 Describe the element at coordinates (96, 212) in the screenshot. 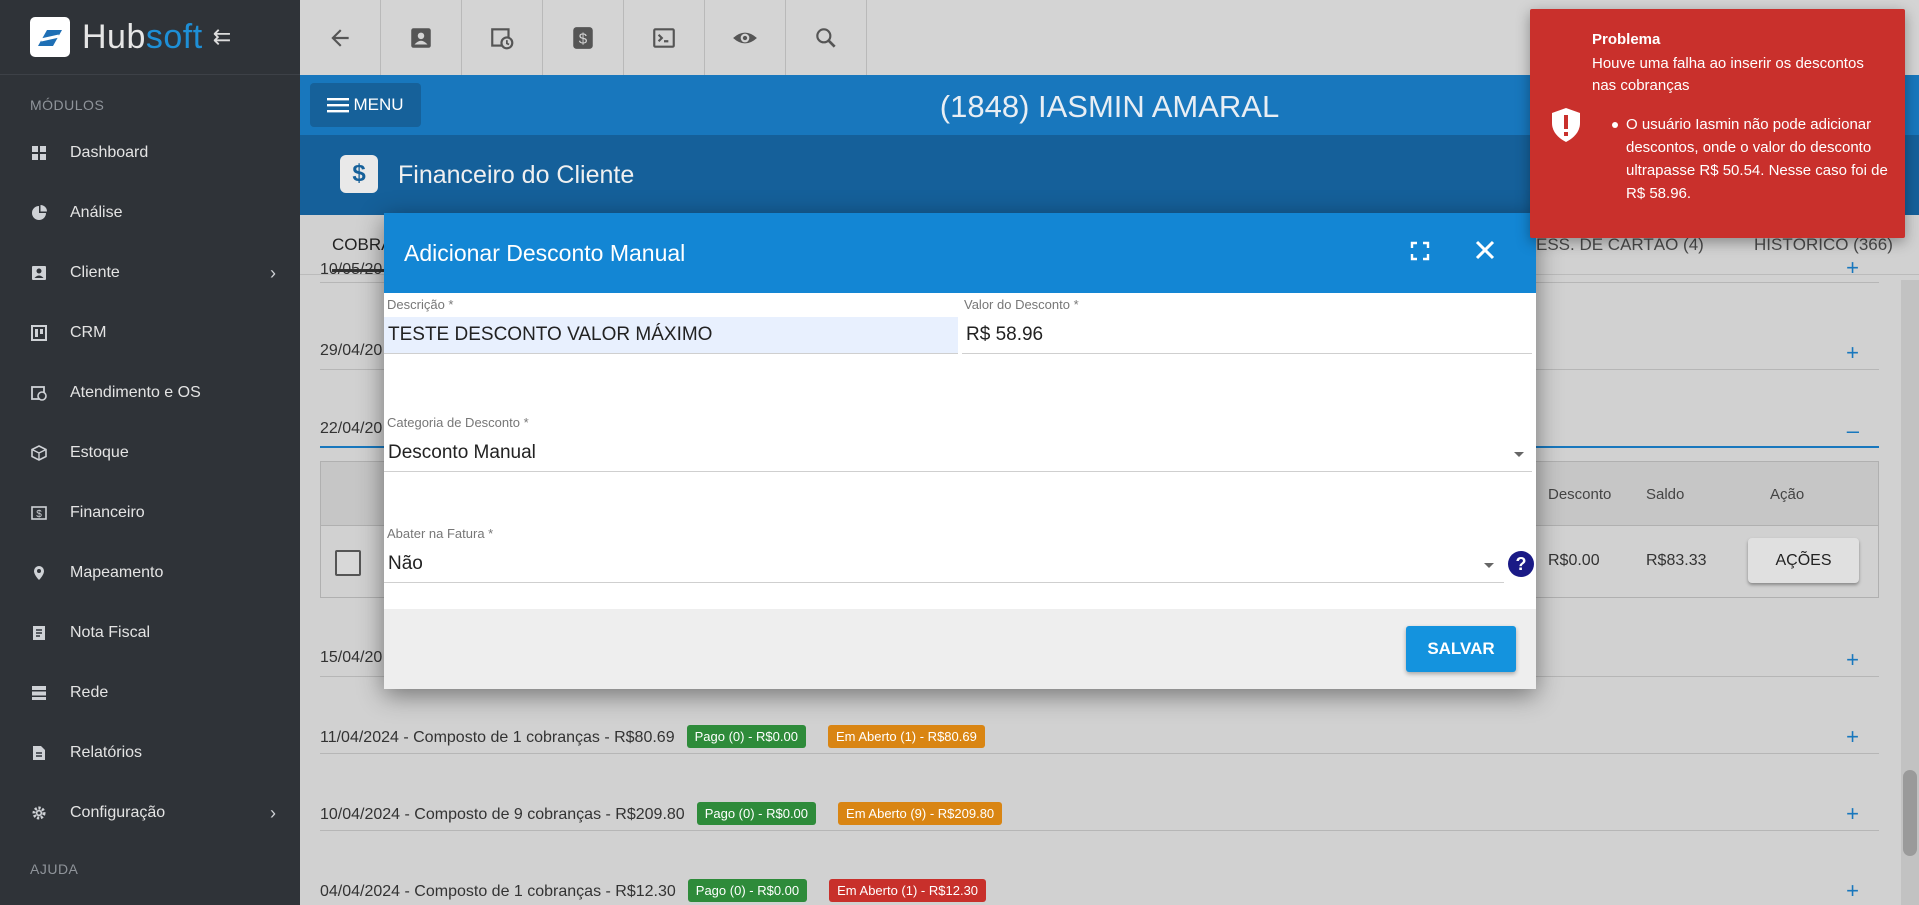

I see `sidebar-item-label: Análise` at that location.